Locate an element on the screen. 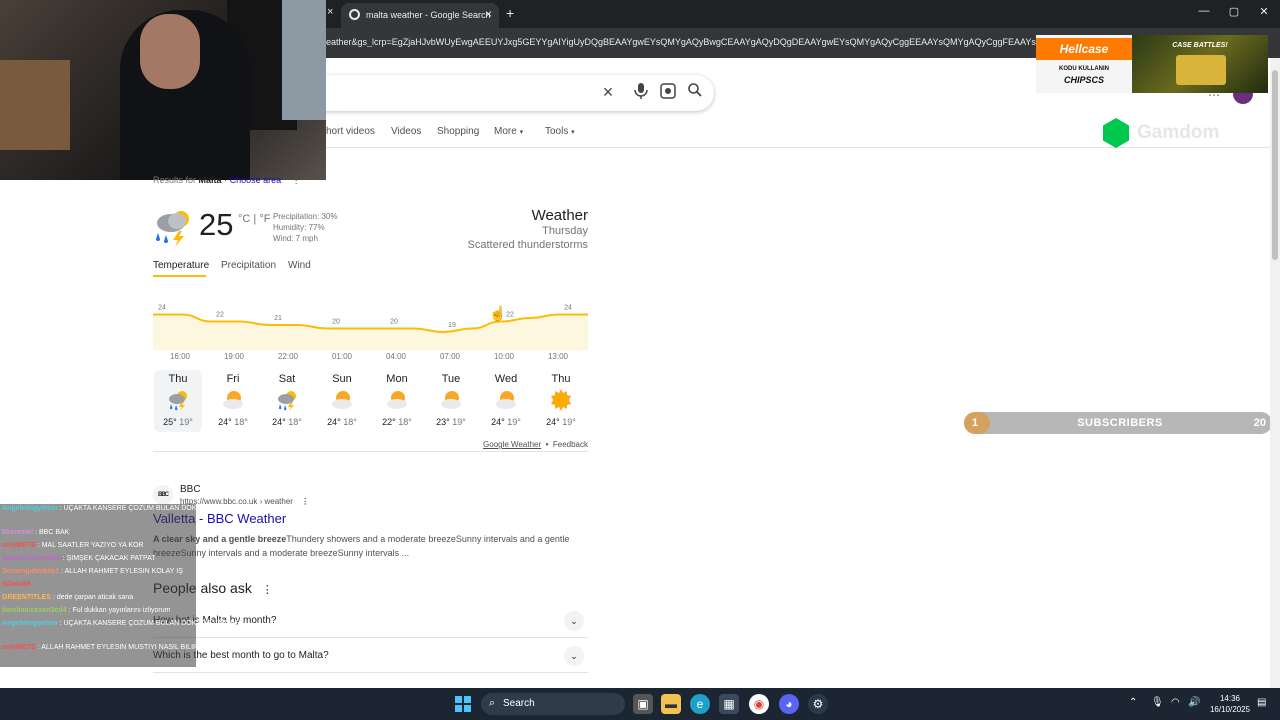 The image size is (1280, 720). google-weather-link: Google Weather is located at coordinates (512, 444).